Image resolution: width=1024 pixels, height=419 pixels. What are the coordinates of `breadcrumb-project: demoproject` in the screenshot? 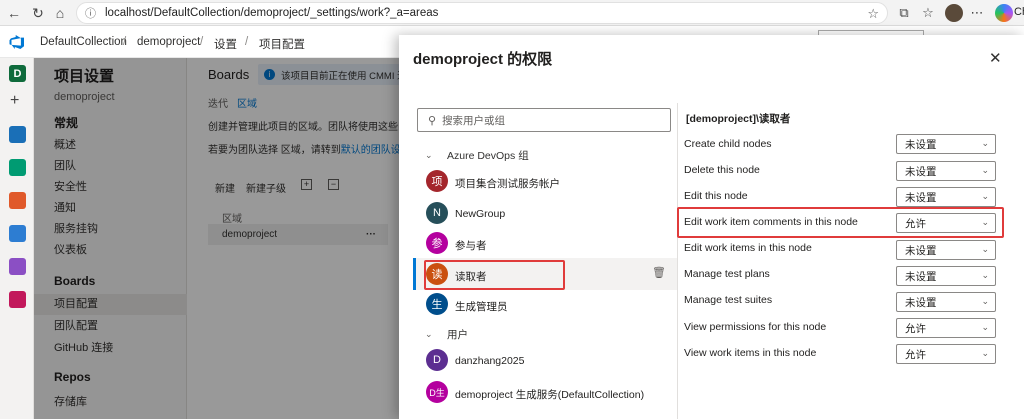 It's located at (168, 42).